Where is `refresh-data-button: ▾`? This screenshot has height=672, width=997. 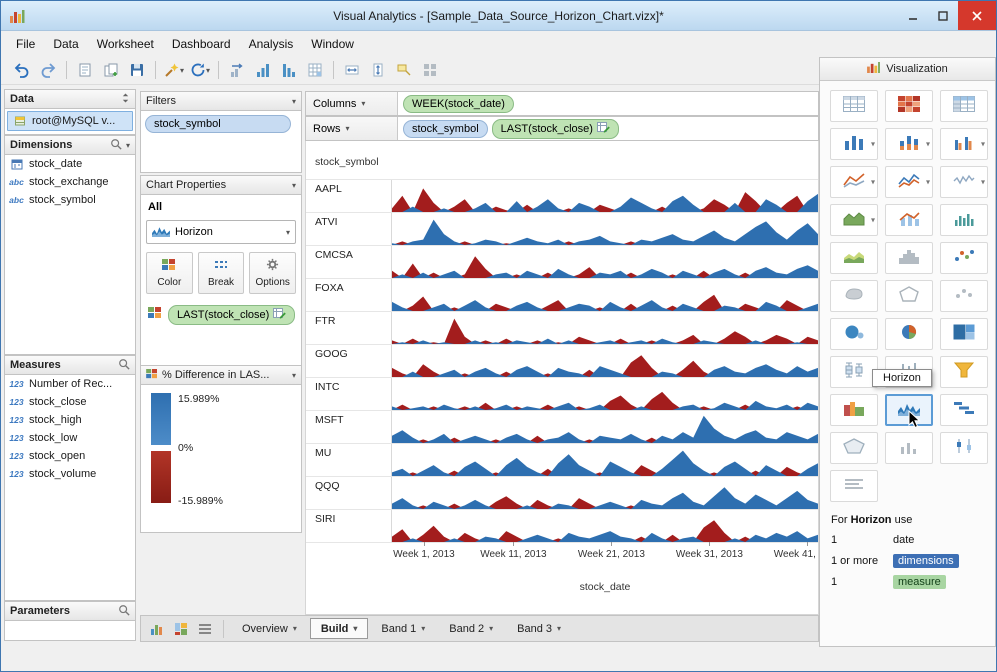
refresh-data-button: ▾ is located at coordinates (200, 70).